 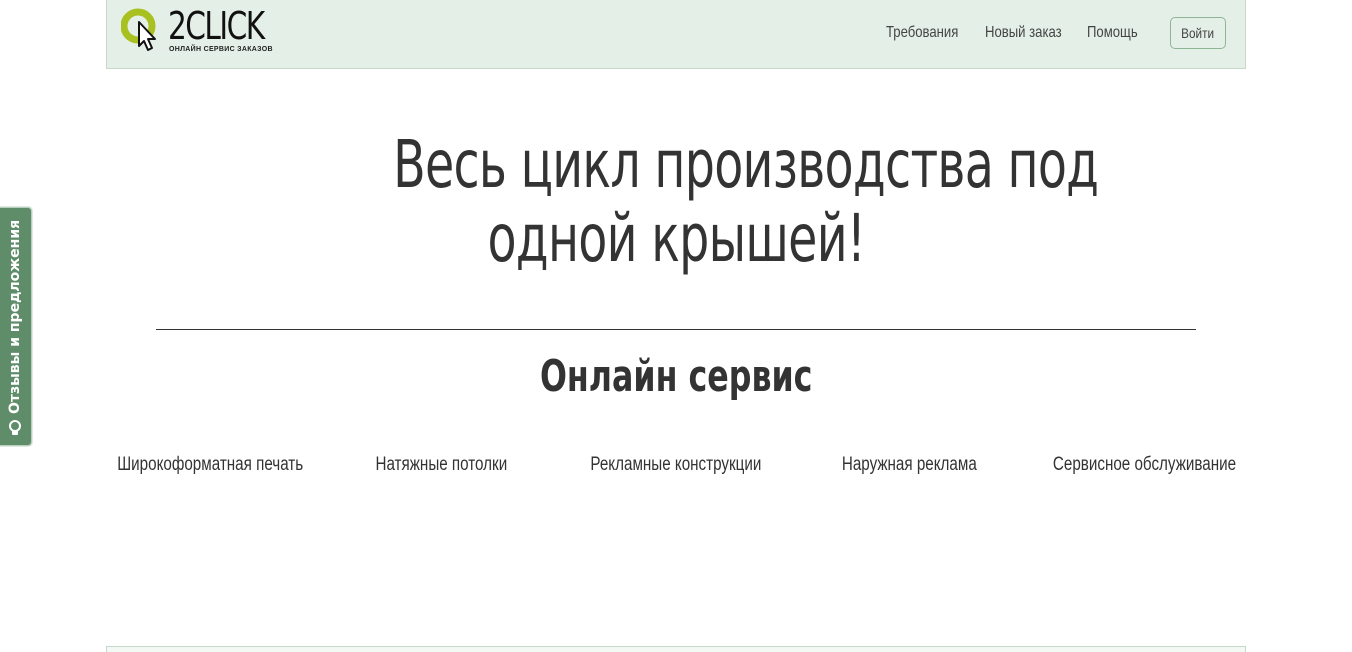 I want to click on service-label: Широкоформатная печать, so click(x=210, y=464).